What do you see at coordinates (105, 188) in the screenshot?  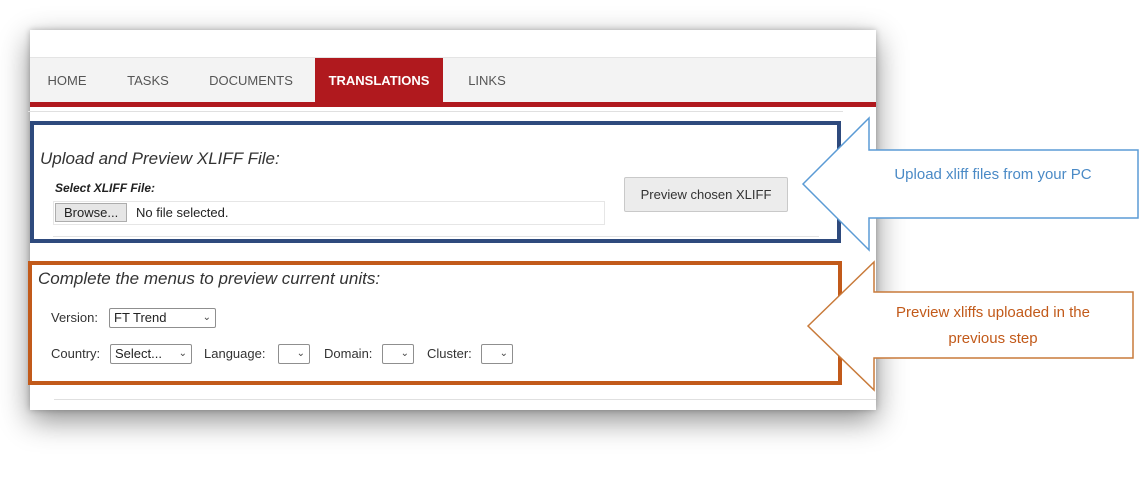 I see `file-select-label: Select XLIFF File:` at bounding box center [105, 188].